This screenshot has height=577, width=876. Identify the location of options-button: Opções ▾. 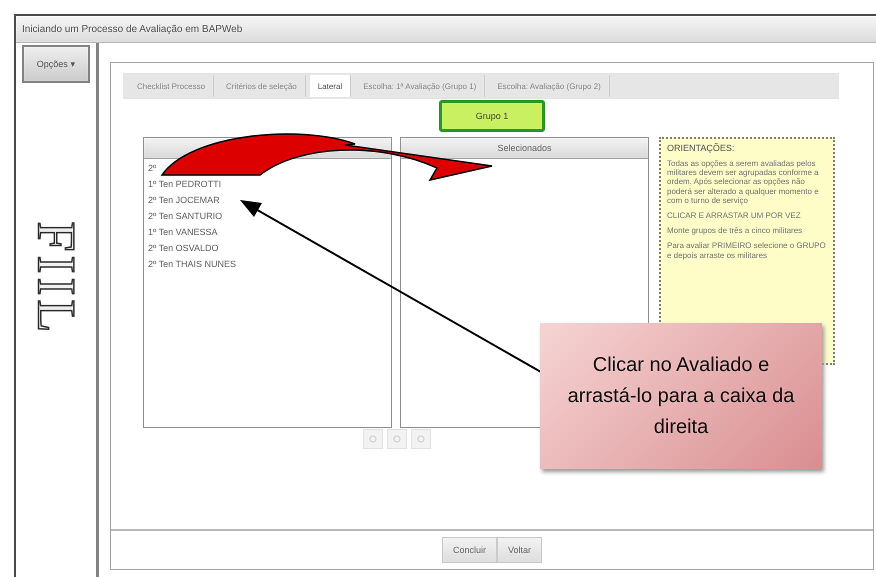
(56, 64).